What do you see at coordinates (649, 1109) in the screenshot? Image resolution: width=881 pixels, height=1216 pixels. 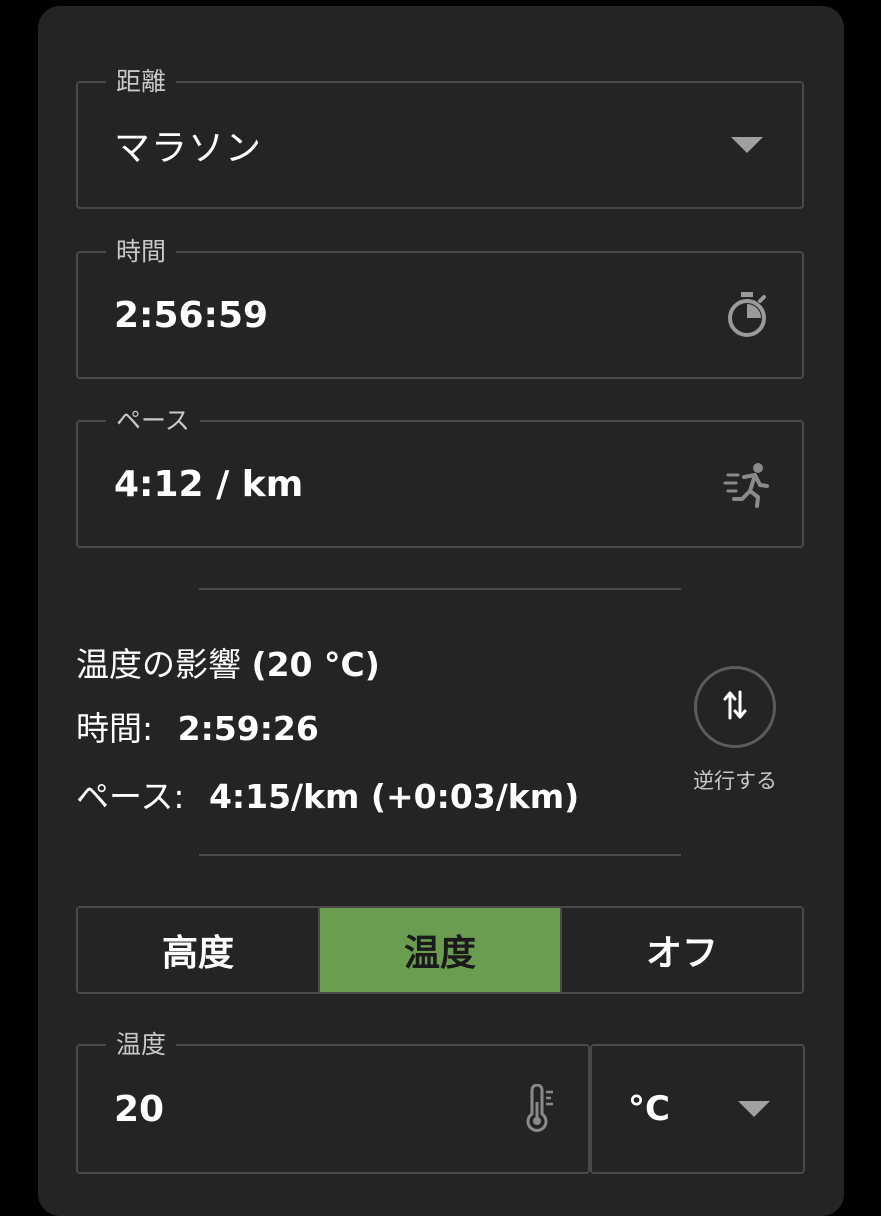 I see `unit-value: °C` at bounding box center [649, 1109].